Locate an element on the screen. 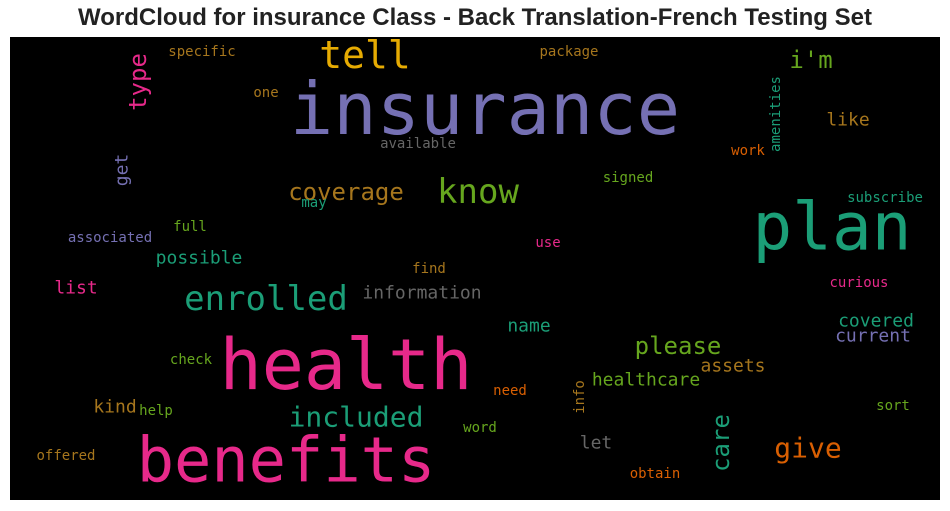 The image size is (950, 511). word-im: i'm is located at coordinates (810, 60).